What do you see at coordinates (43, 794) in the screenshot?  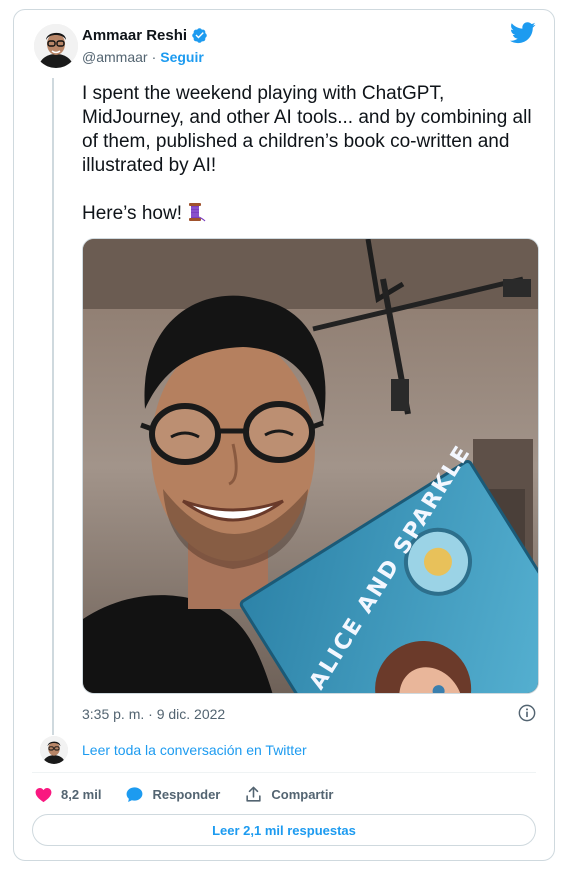 I see `heart-icon` at bounding box center [43, 794].